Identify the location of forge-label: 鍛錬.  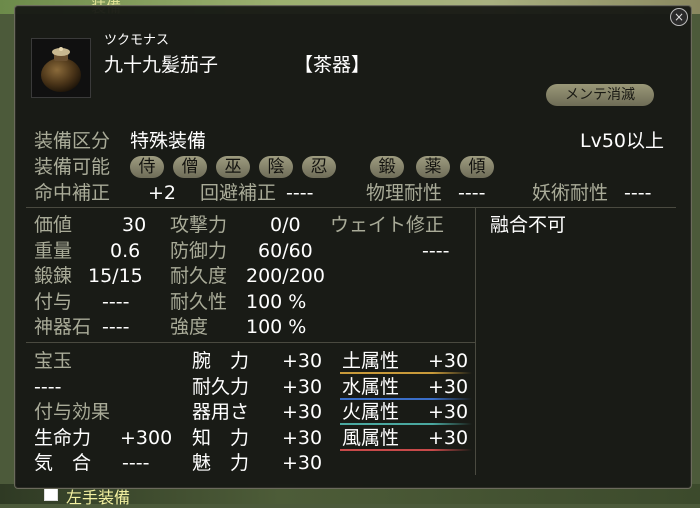
(53, 276).